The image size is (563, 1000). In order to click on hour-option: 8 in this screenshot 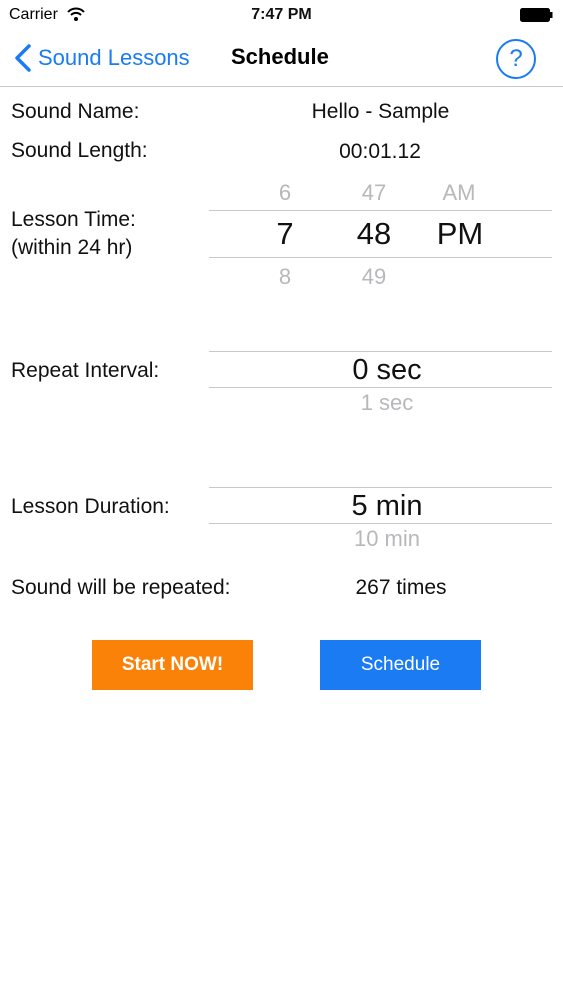, I will do `click(285, 277)`.